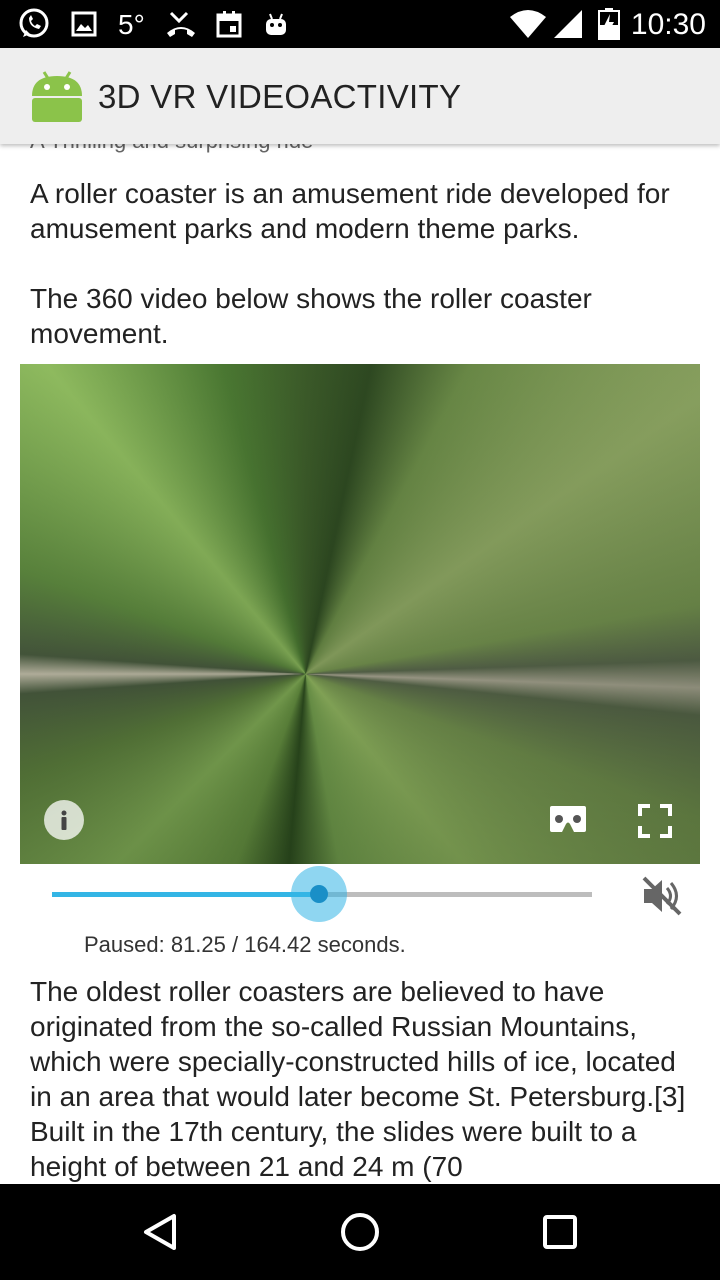 The image size is (720, 1280). Describe the element at coordinates (655, 821) in the screenshot. I see `fullscreen-icon` at that location.